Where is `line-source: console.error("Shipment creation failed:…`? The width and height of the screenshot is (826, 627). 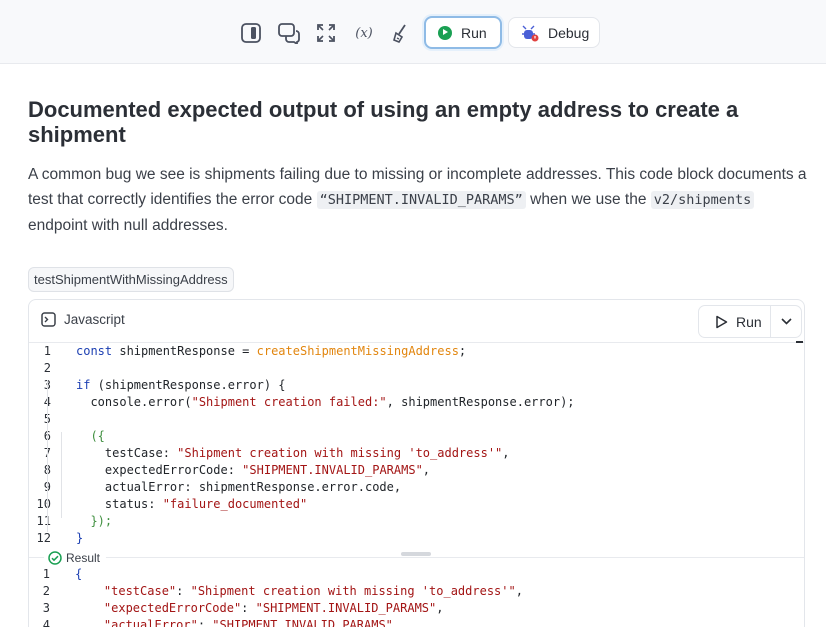
line-source: console.error("Shipment creation failed:… is located at coordinates (325, 402).